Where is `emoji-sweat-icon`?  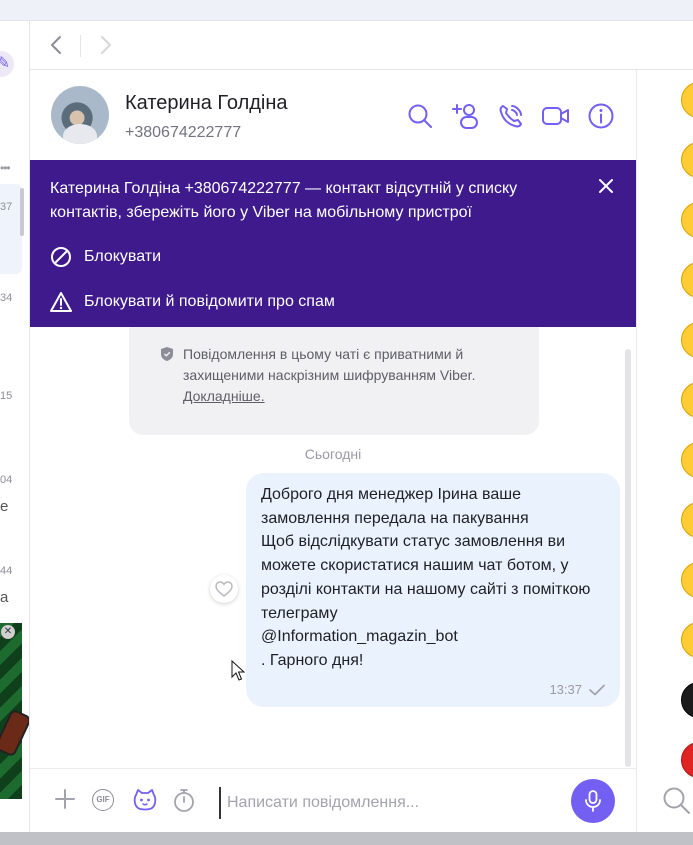
emoji-sweat-icon is located at coordinates (687, 640).